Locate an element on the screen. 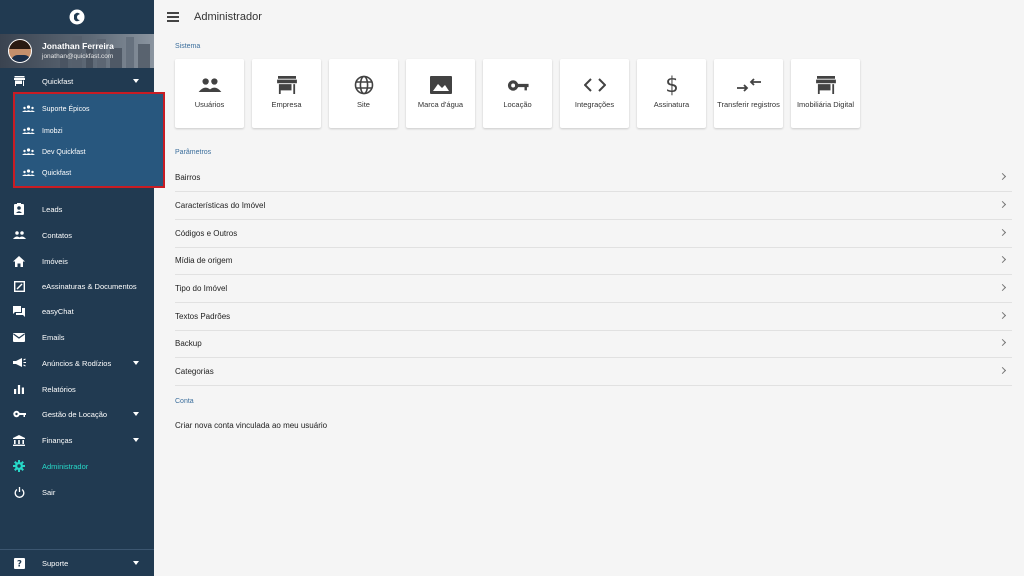 The image size is (1024, 576). card-site: Site is located at coordinates (363, 93).